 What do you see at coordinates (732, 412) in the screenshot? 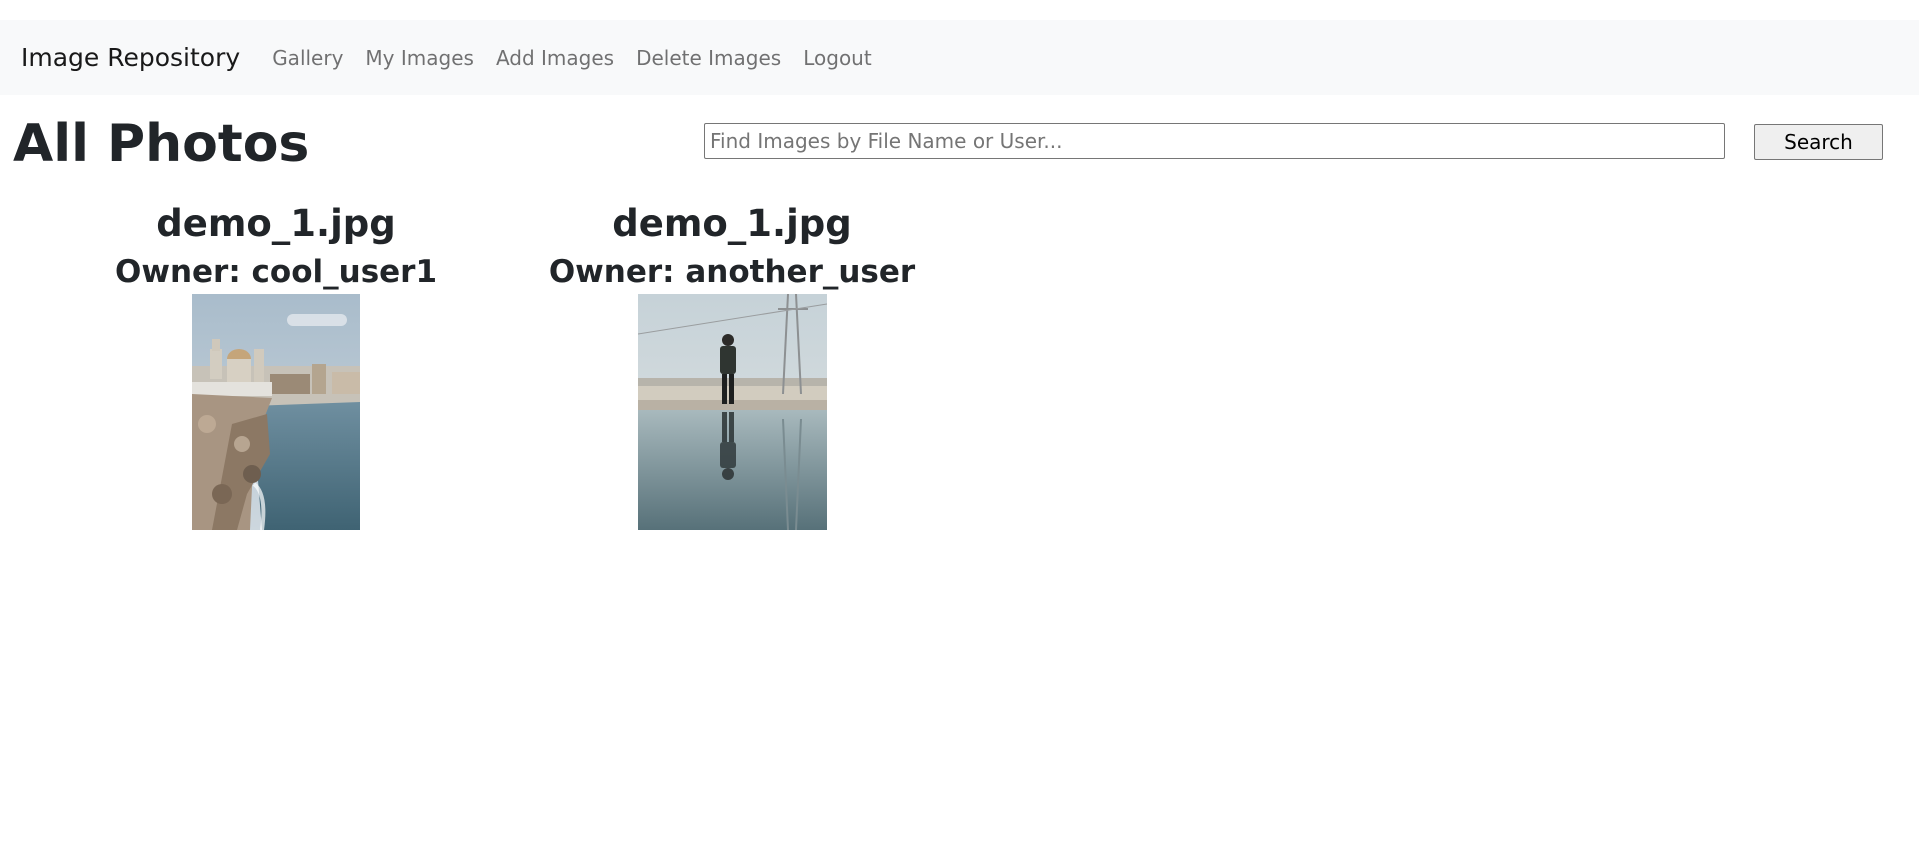
I see `photo-image-reflection` at bounding box center [732, 412].